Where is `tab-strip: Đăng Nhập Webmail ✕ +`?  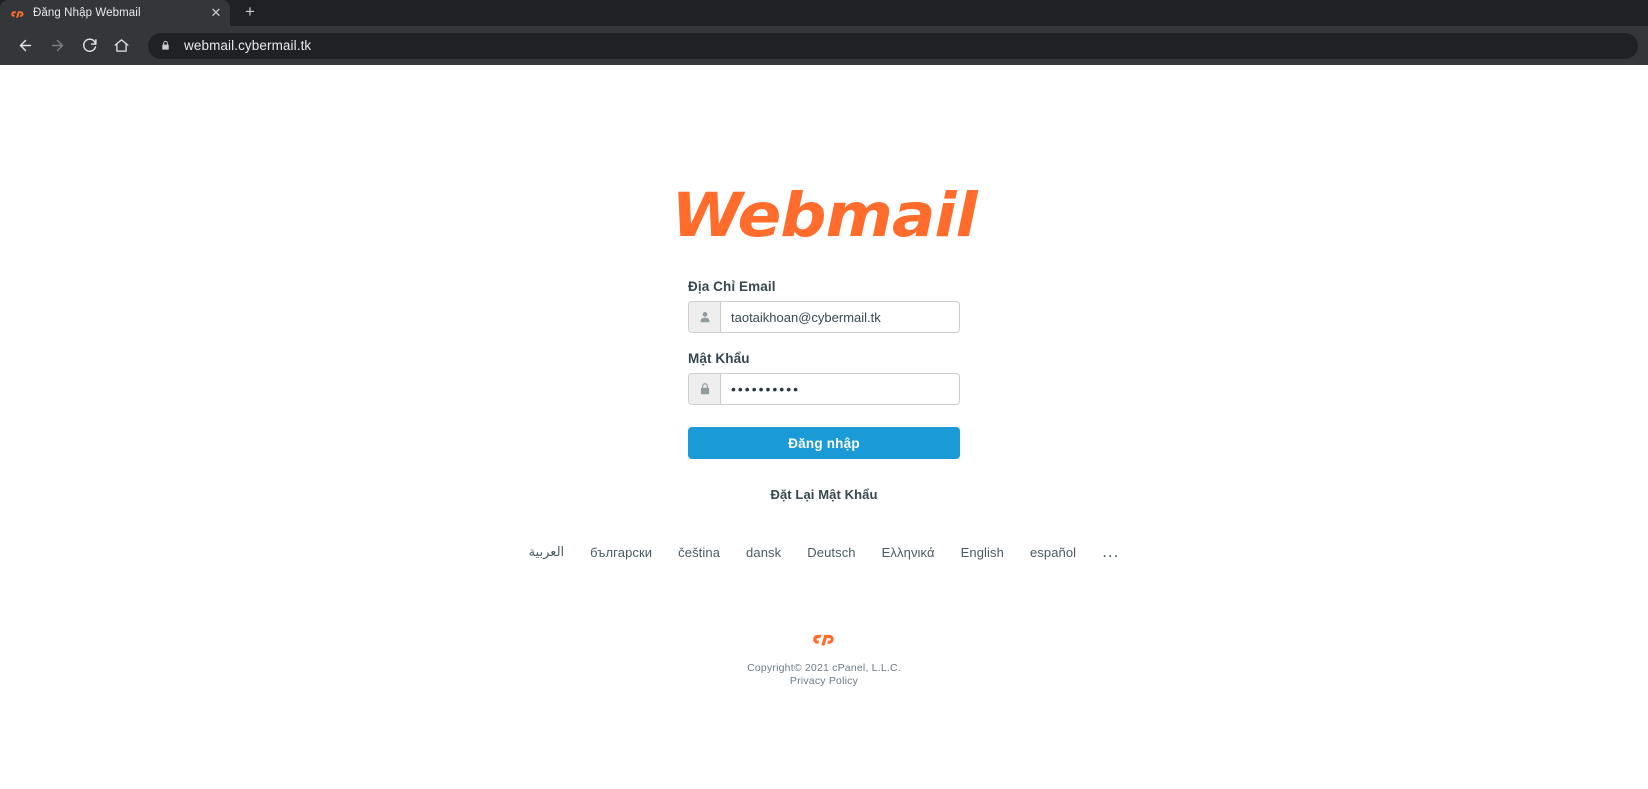 tab-strip: Đăng Nhập Webmail ✕ + is located at coordinates (824, 13).